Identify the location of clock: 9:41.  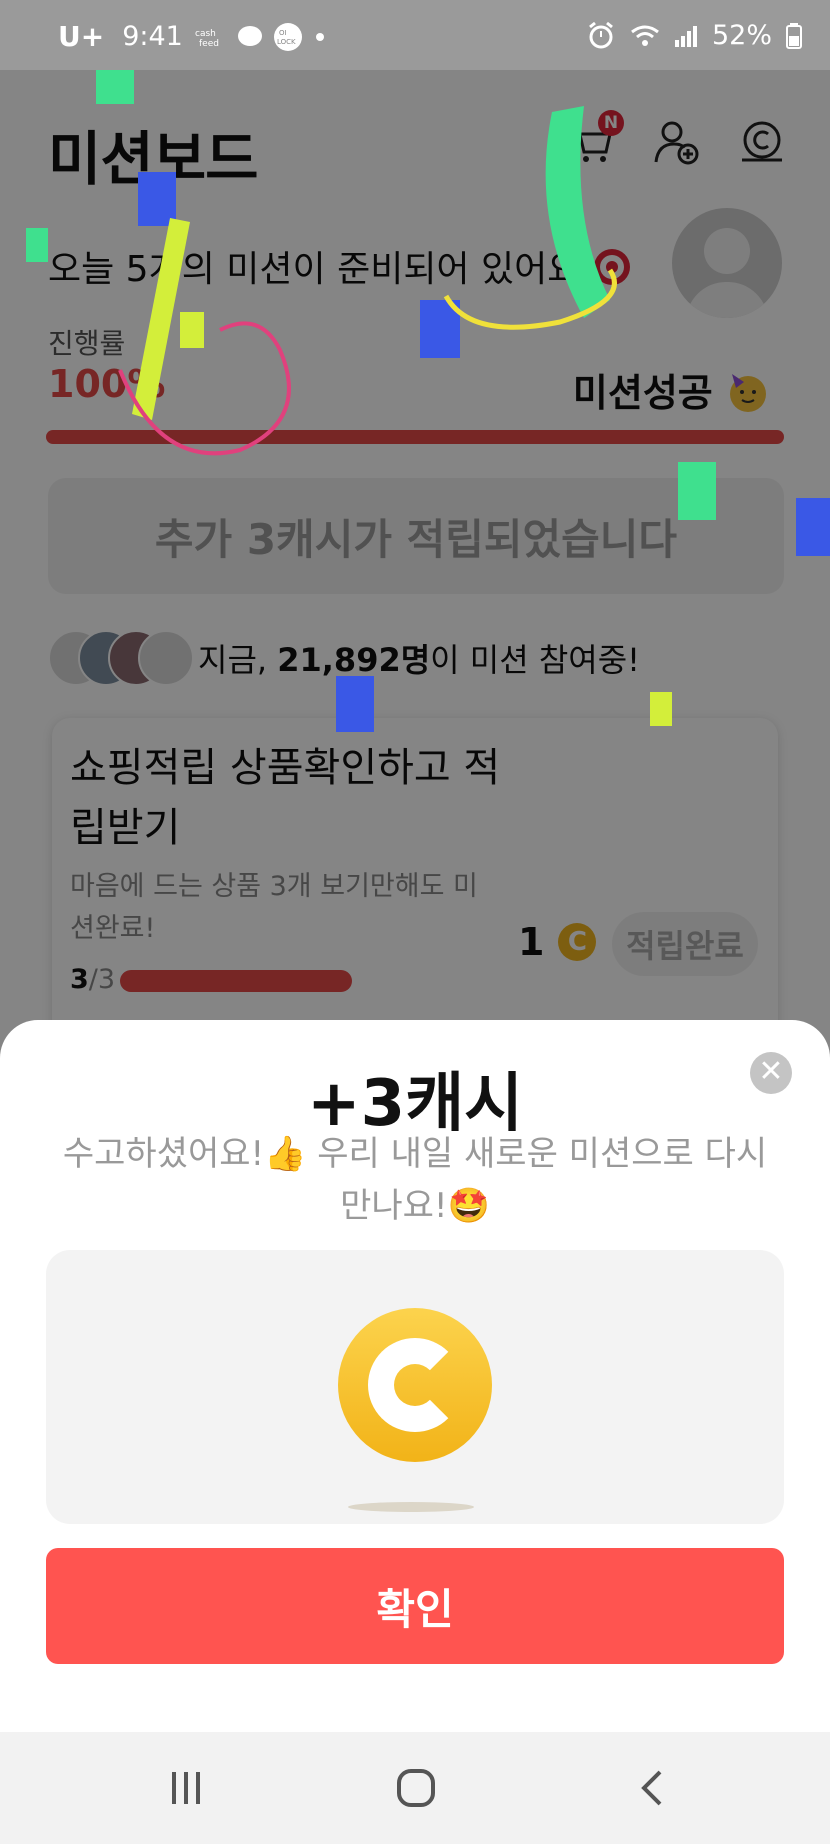
(152, 36).